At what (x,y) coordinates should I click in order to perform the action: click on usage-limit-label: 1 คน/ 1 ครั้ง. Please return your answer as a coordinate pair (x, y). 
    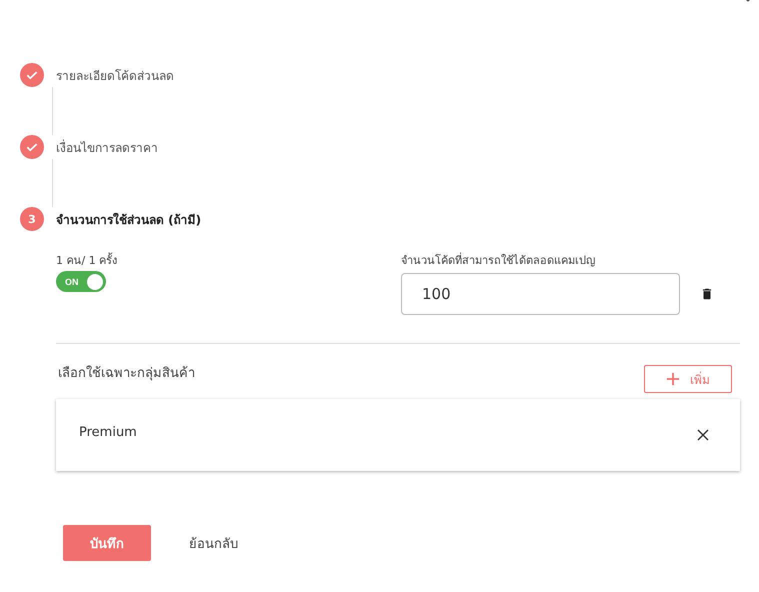
    Looking at the image, I should click on (87, 260).